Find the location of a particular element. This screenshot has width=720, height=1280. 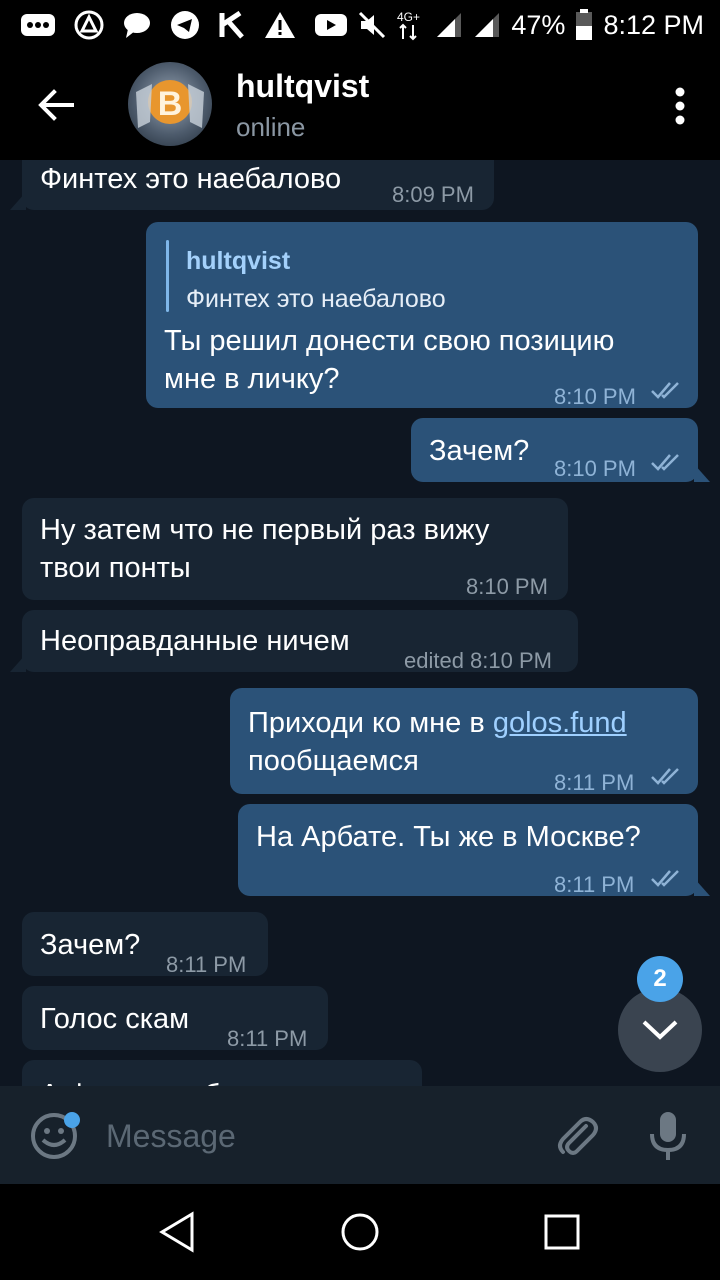

battery-icon is located at coordinates (584, 25).